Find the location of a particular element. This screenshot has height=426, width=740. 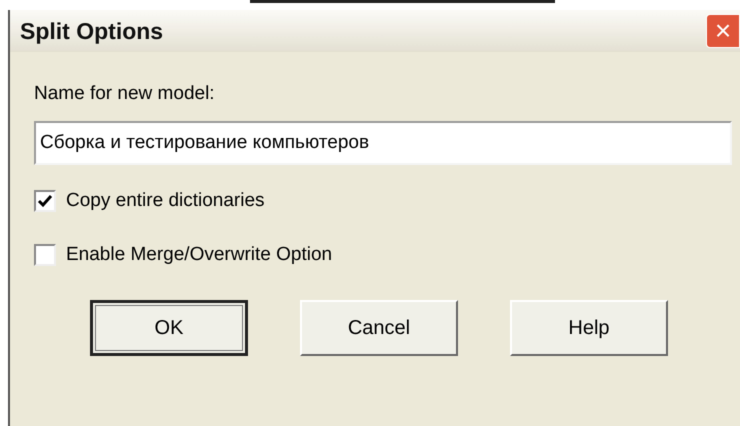

window-title: Split Options is located at coordinates (92, 31).